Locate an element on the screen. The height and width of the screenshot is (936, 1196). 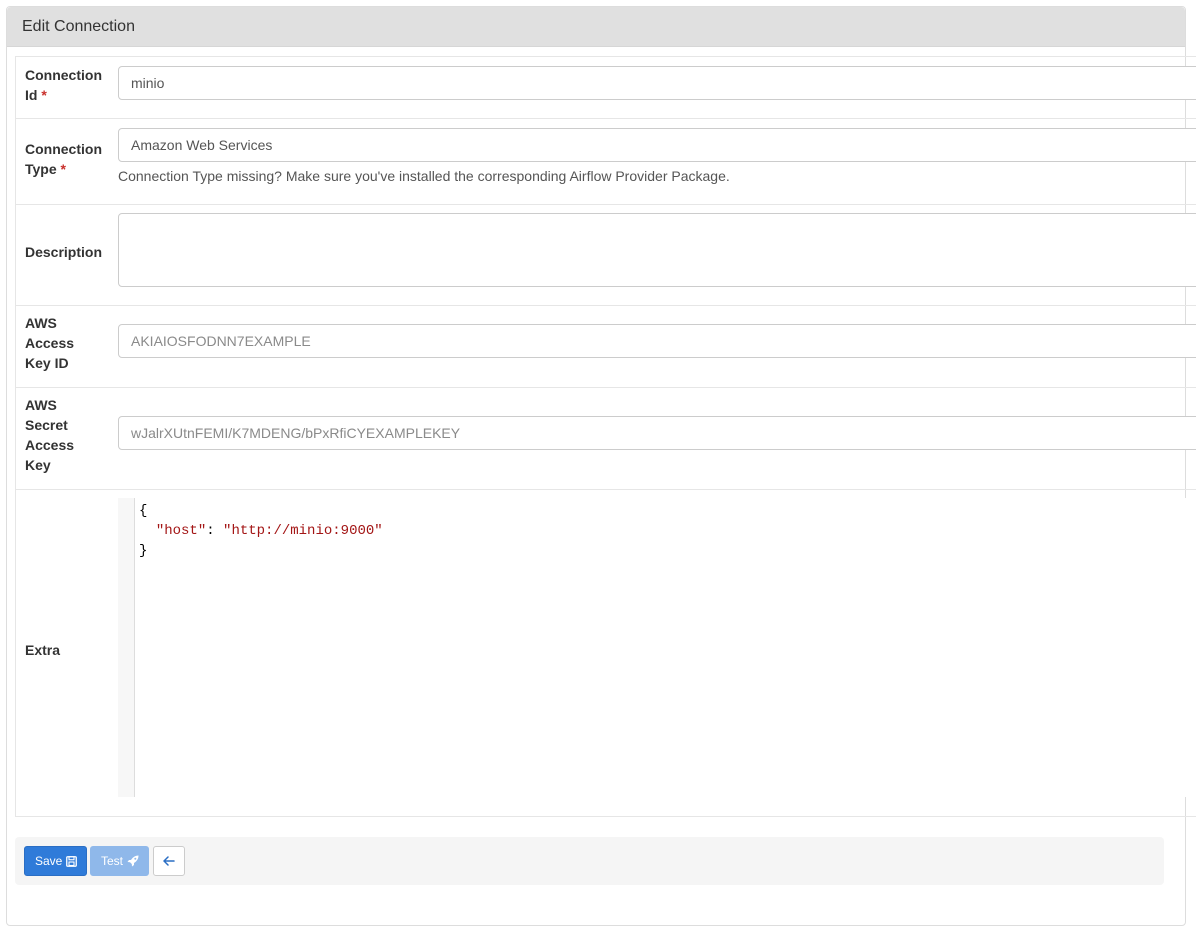
aws-access-key-id-input: AKIAIOSFODNN7EXAMPLE is located at coordinates (657, 341).